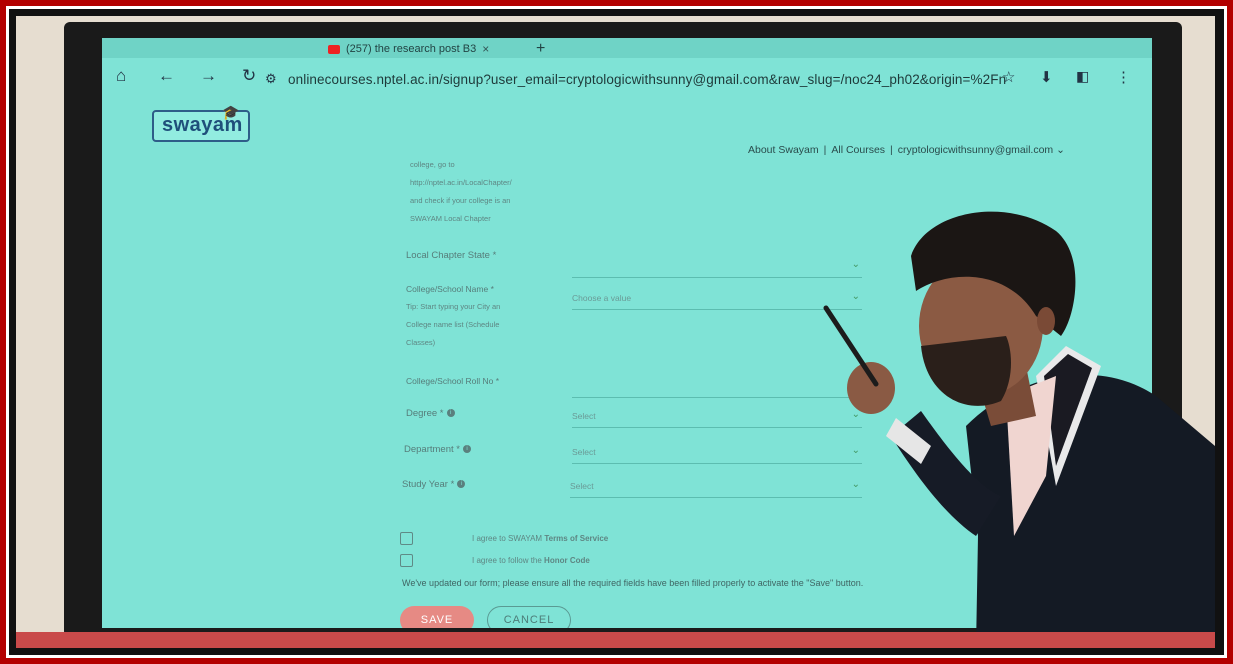 This screenshot has width=1233, height=664. What do you see at coordinates (627, 48) in the screenshot?
I see `tab-strip: (257) the research post B3 × +` at bounding box center [627, 48].